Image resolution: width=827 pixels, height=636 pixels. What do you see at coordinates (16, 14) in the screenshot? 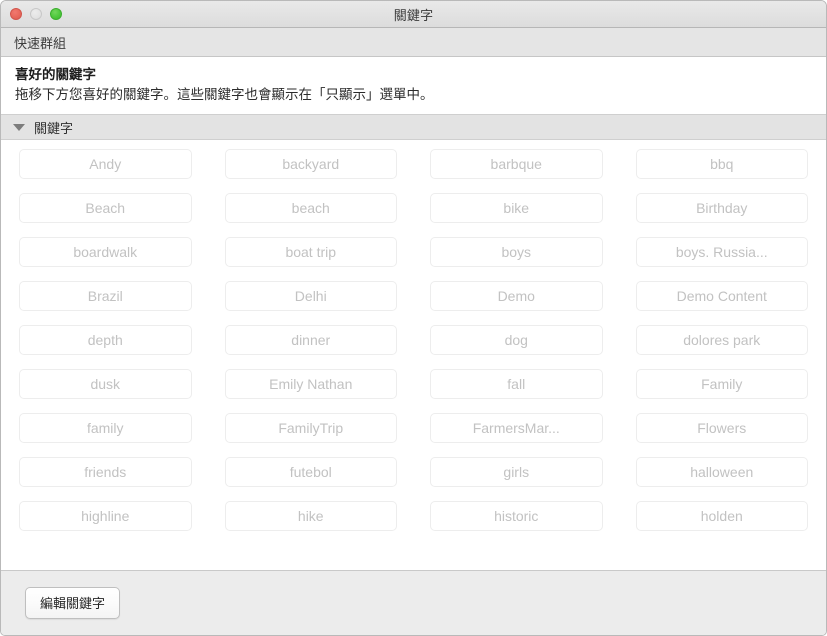
I see `close-button-icon` at bounding box center [16, 14].